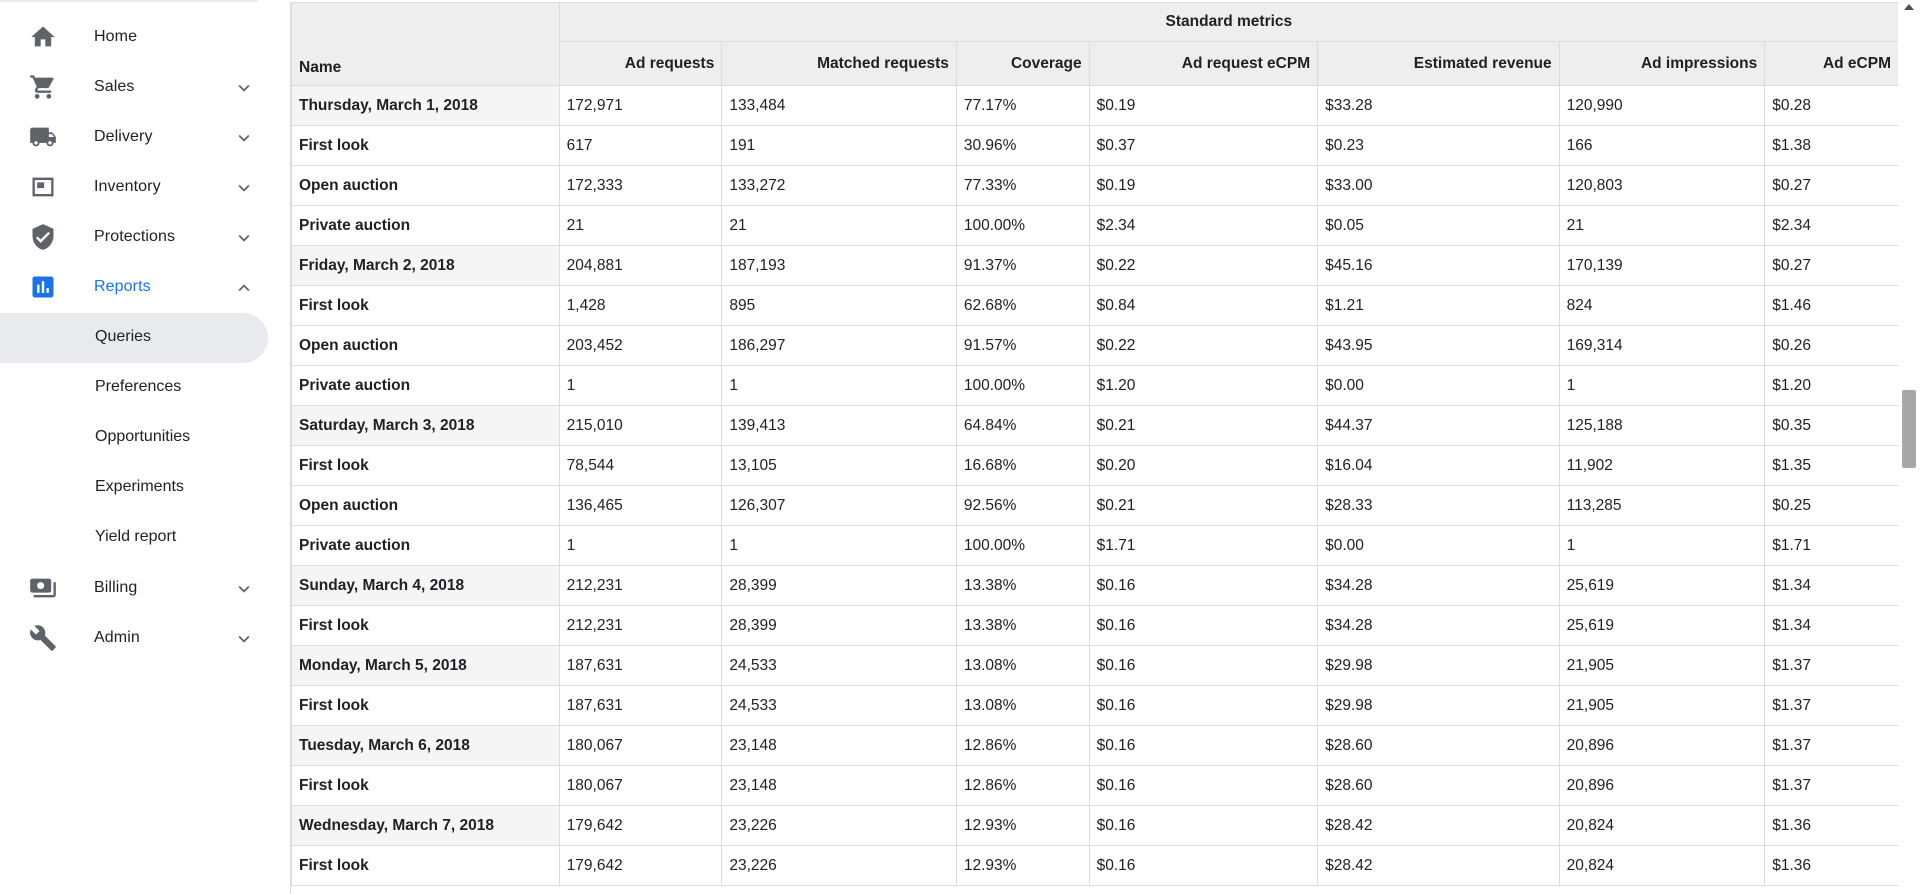 The image size is (1920, 894). Describe the element at coordinates (1203, 63) in the screenshot. I see `column-header-ad-request-ecpm: Ad request eCPM` at that location.